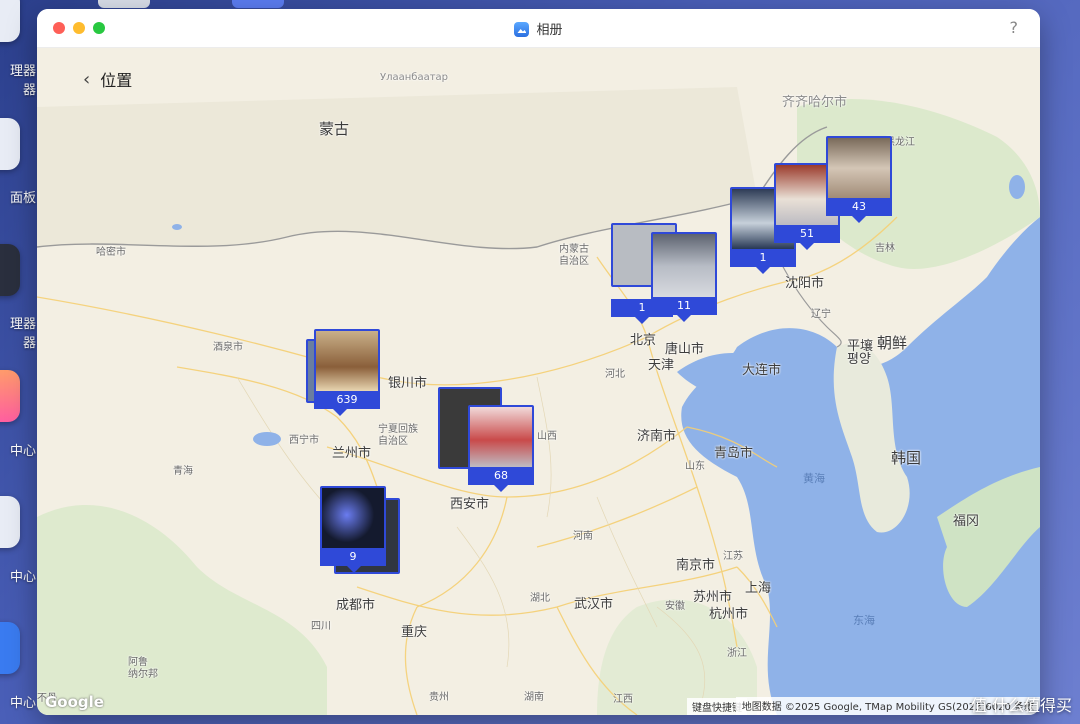 This screenshot has height=724, width=1080. Describe the element at coordinates (321, 626) in the screenshot. I see `map-label: 四川` at that location.